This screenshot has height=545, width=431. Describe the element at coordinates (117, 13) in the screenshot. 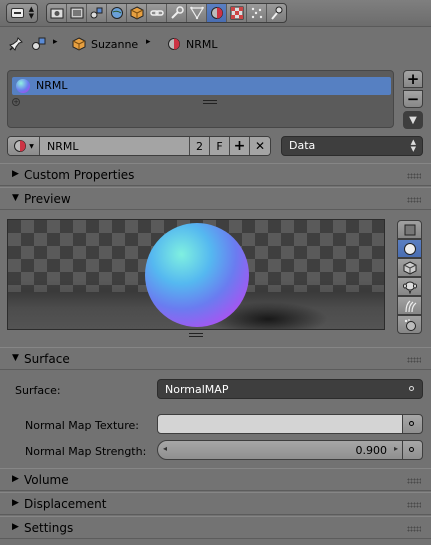

I see `world-icon` at that location.